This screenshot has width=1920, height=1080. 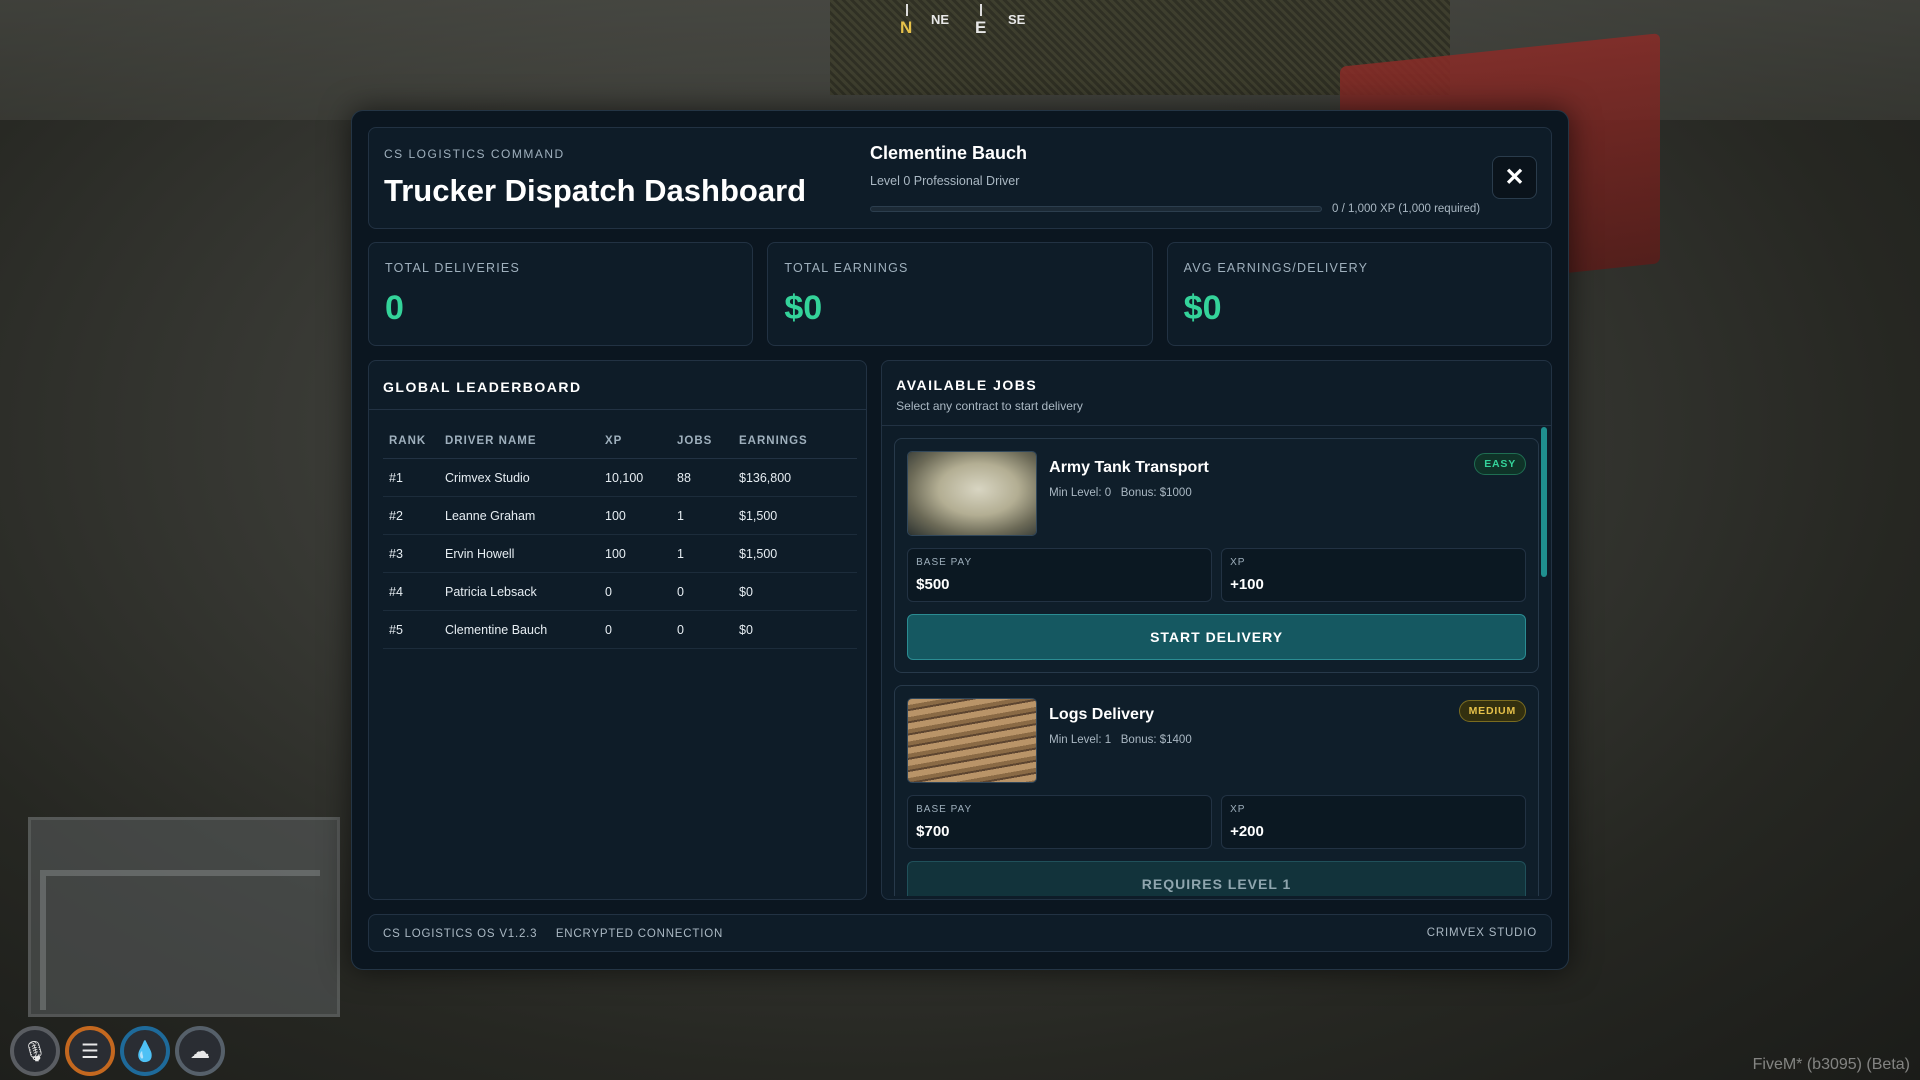 What do you see at coordinates (702, 441) in the screenshot?
I see `column-header-jobs: JOBS` at bounding box center [702, 441].